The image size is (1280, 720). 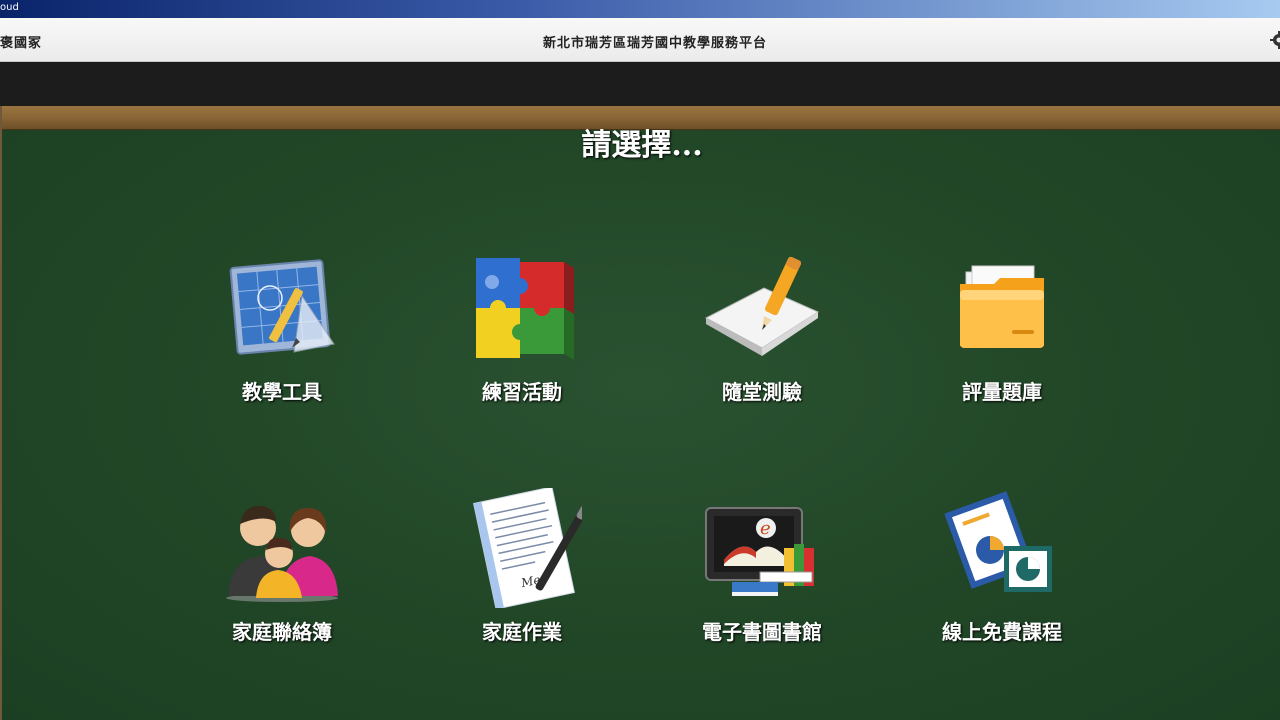 I want to click on tile-homework: Mex 家庭作業, so click(x=522, y=577).